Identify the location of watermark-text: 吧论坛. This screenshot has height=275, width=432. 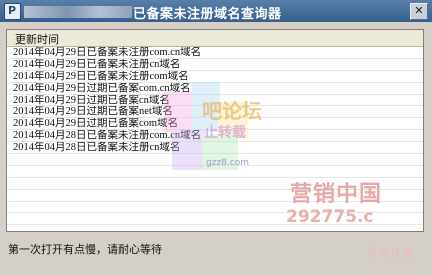
(232, 111).